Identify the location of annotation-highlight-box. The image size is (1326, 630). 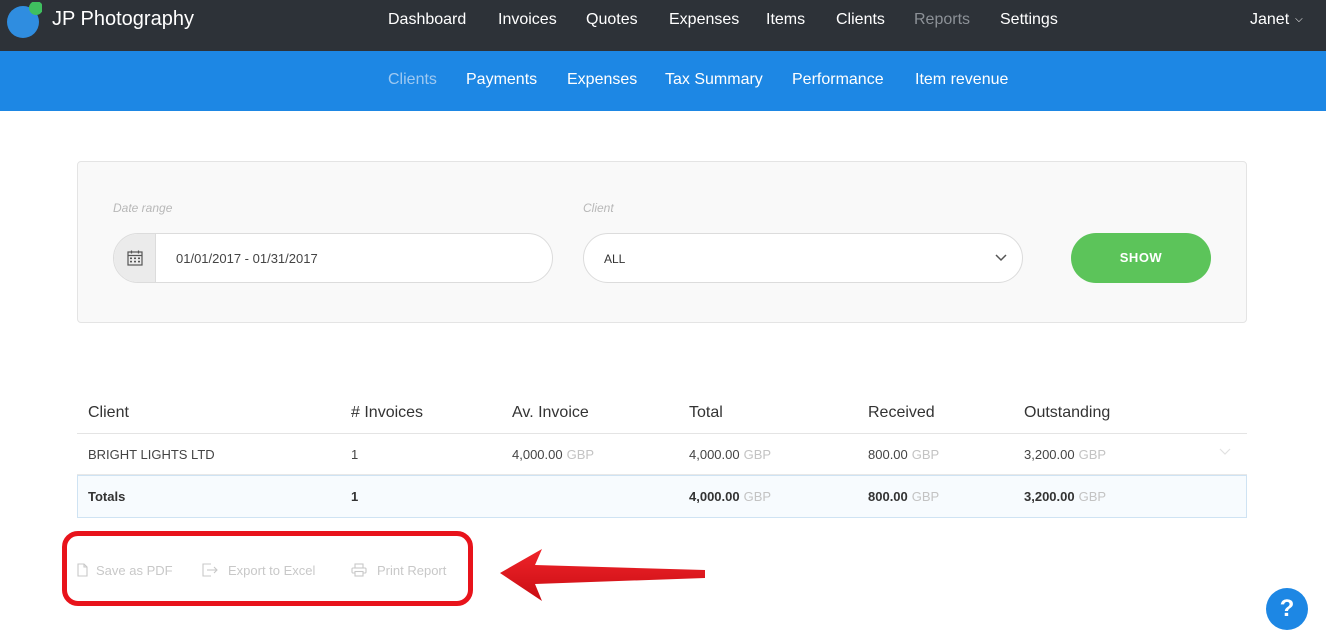
(267, 568).